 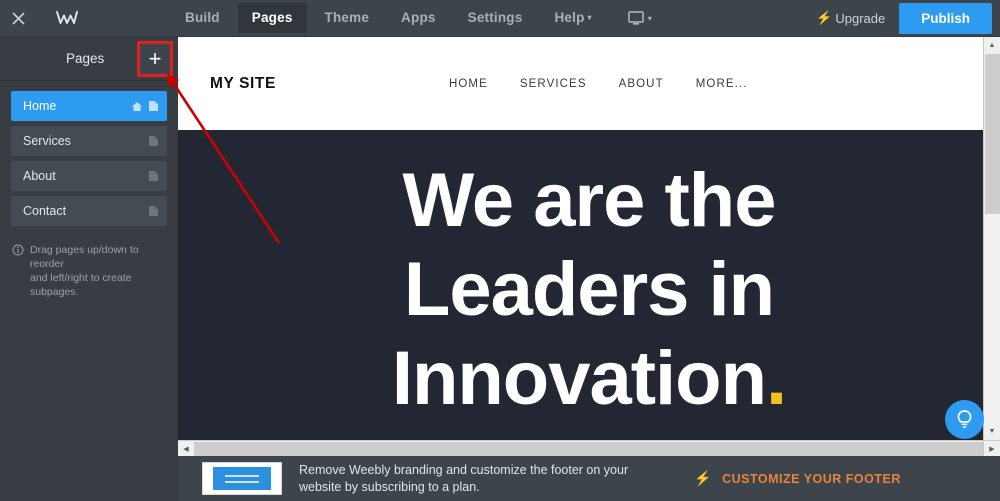 I want to click on upgrade-label: Upgrade, so click(x=860, y=18).